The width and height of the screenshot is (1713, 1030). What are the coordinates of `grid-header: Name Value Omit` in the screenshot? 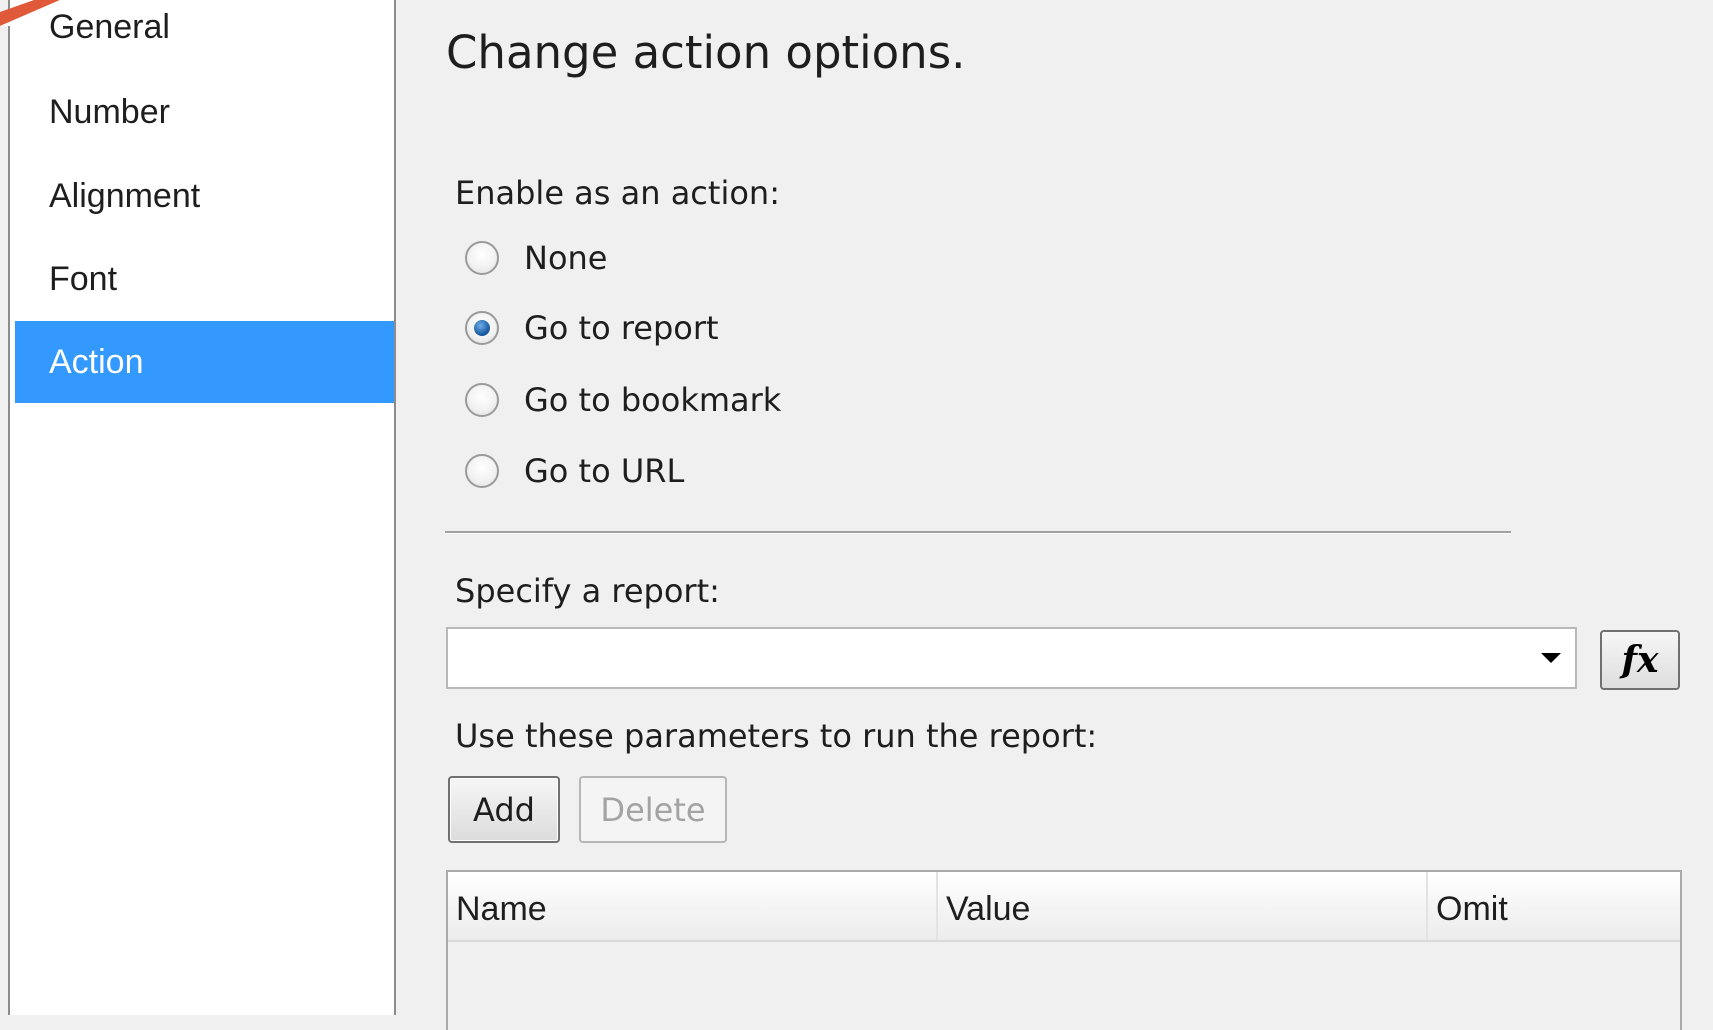 It's located at (1064, 907).